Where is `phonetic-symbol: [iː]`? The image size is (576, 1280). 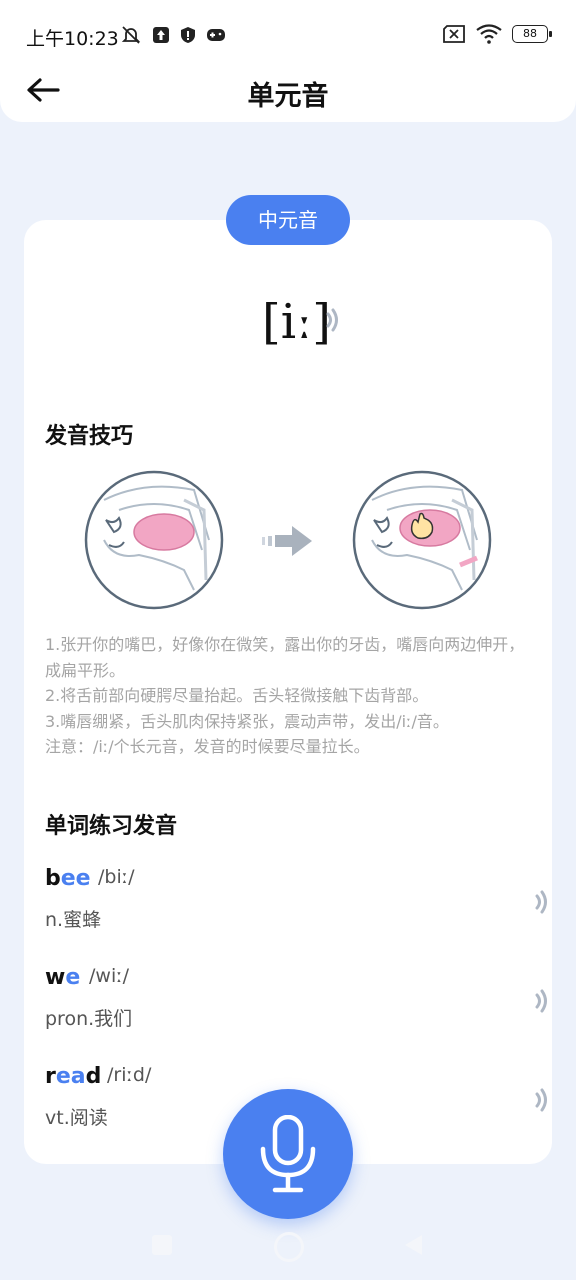
phonetic-symbol: [iː] is located at coordinates (296, 322).